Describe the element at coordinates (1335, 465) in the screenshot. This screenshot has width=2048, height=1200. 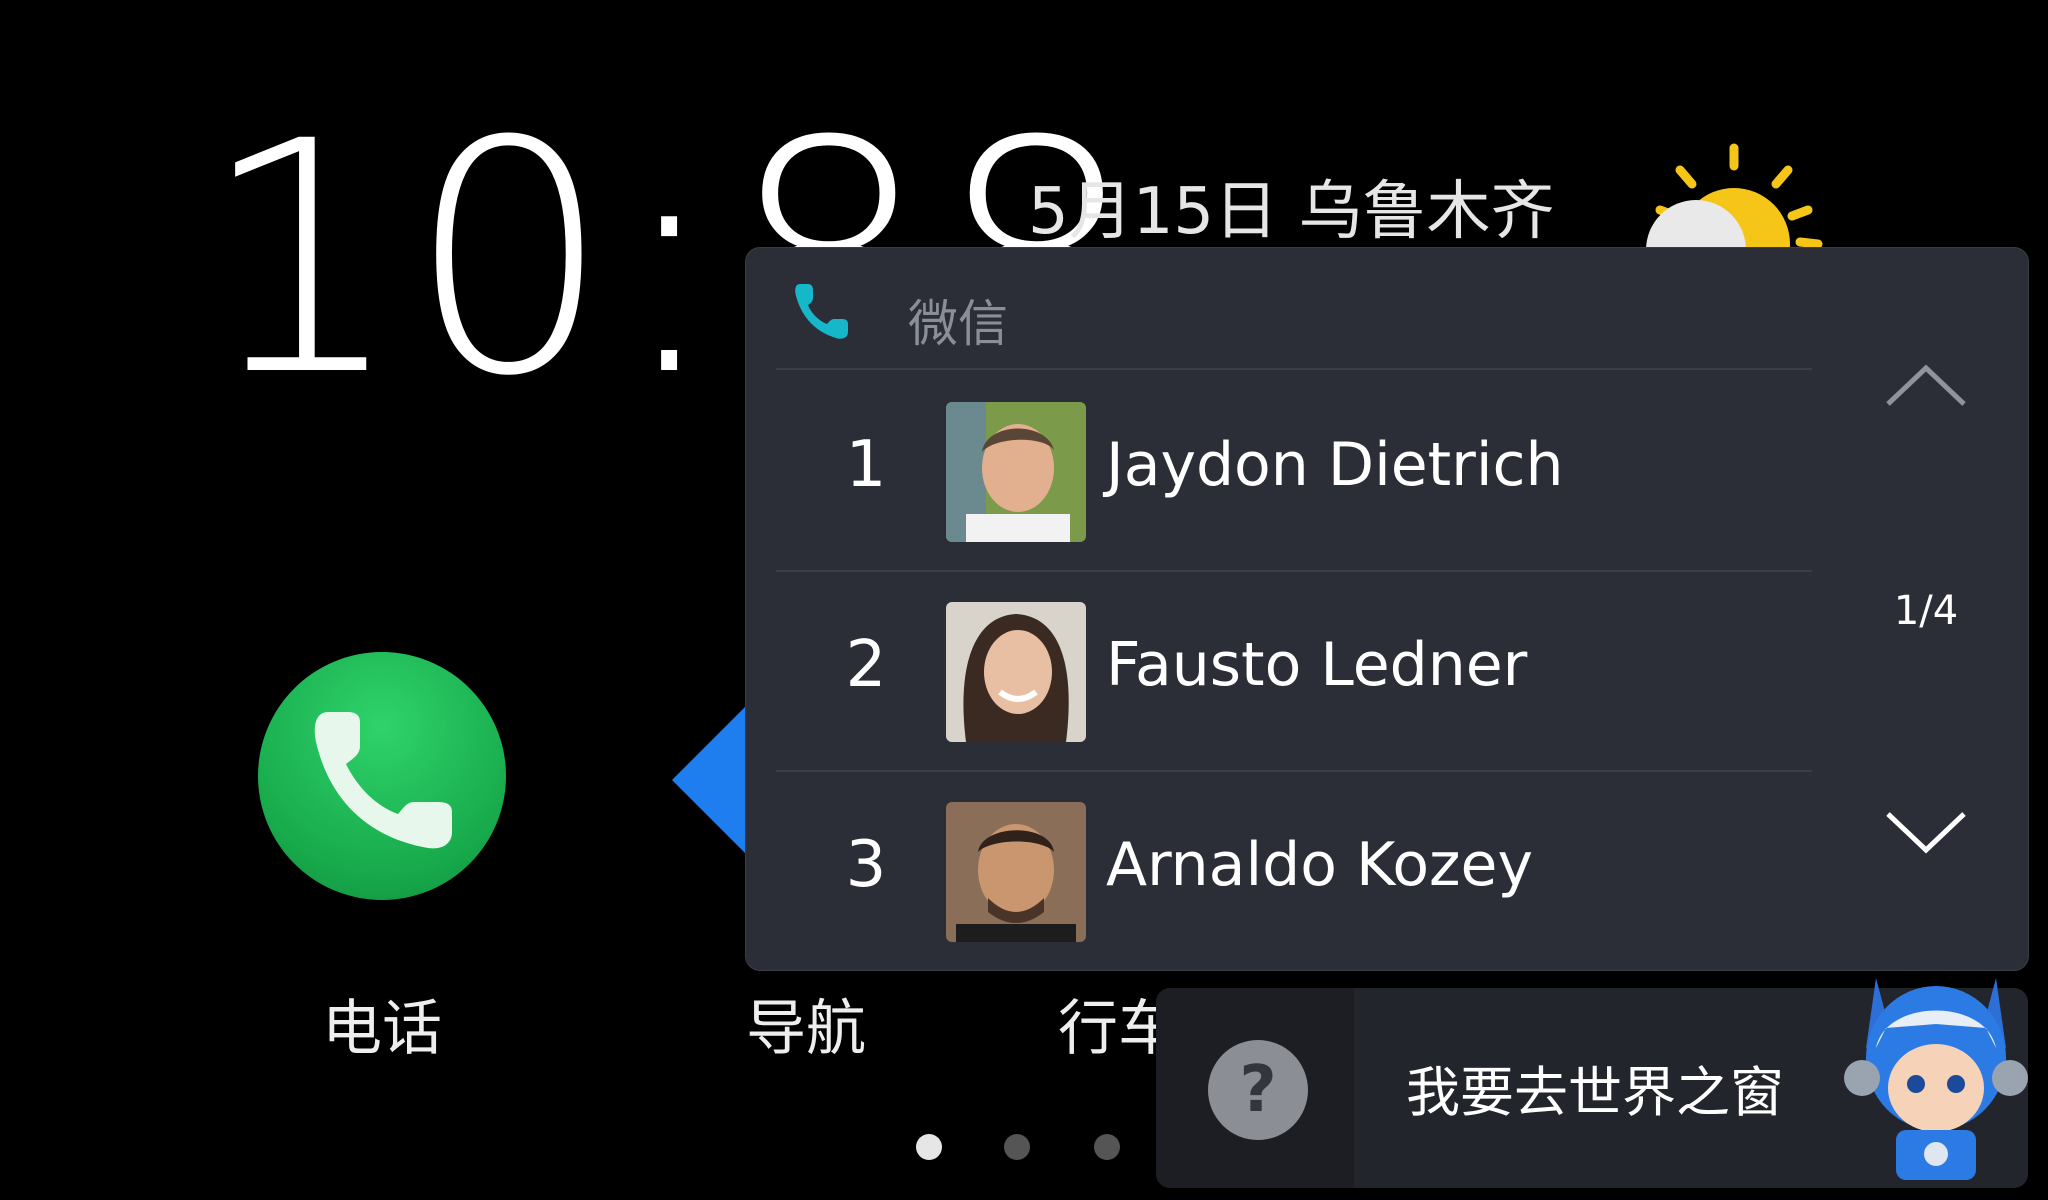
I see `contact-name: Jaydon Dietrich` at that location.